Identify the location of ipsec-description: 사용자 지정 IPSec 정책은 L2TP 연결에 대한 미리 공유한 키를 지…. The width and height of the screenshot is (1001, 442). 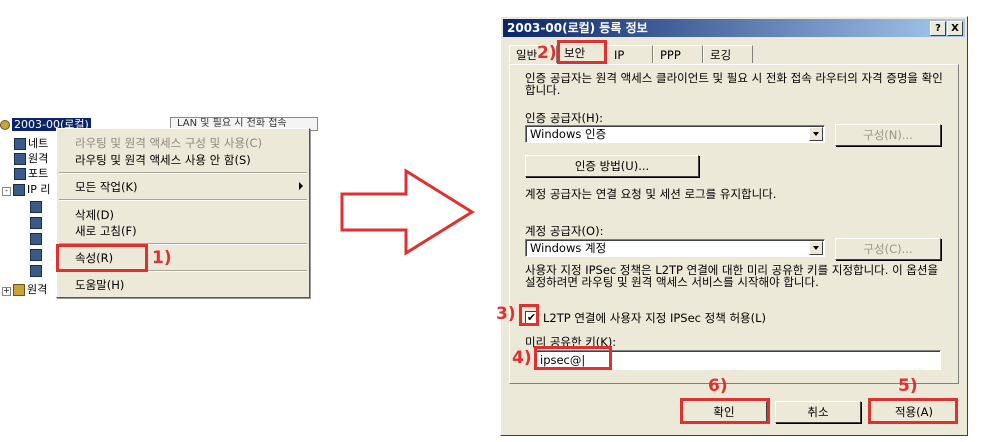
(732, 276).